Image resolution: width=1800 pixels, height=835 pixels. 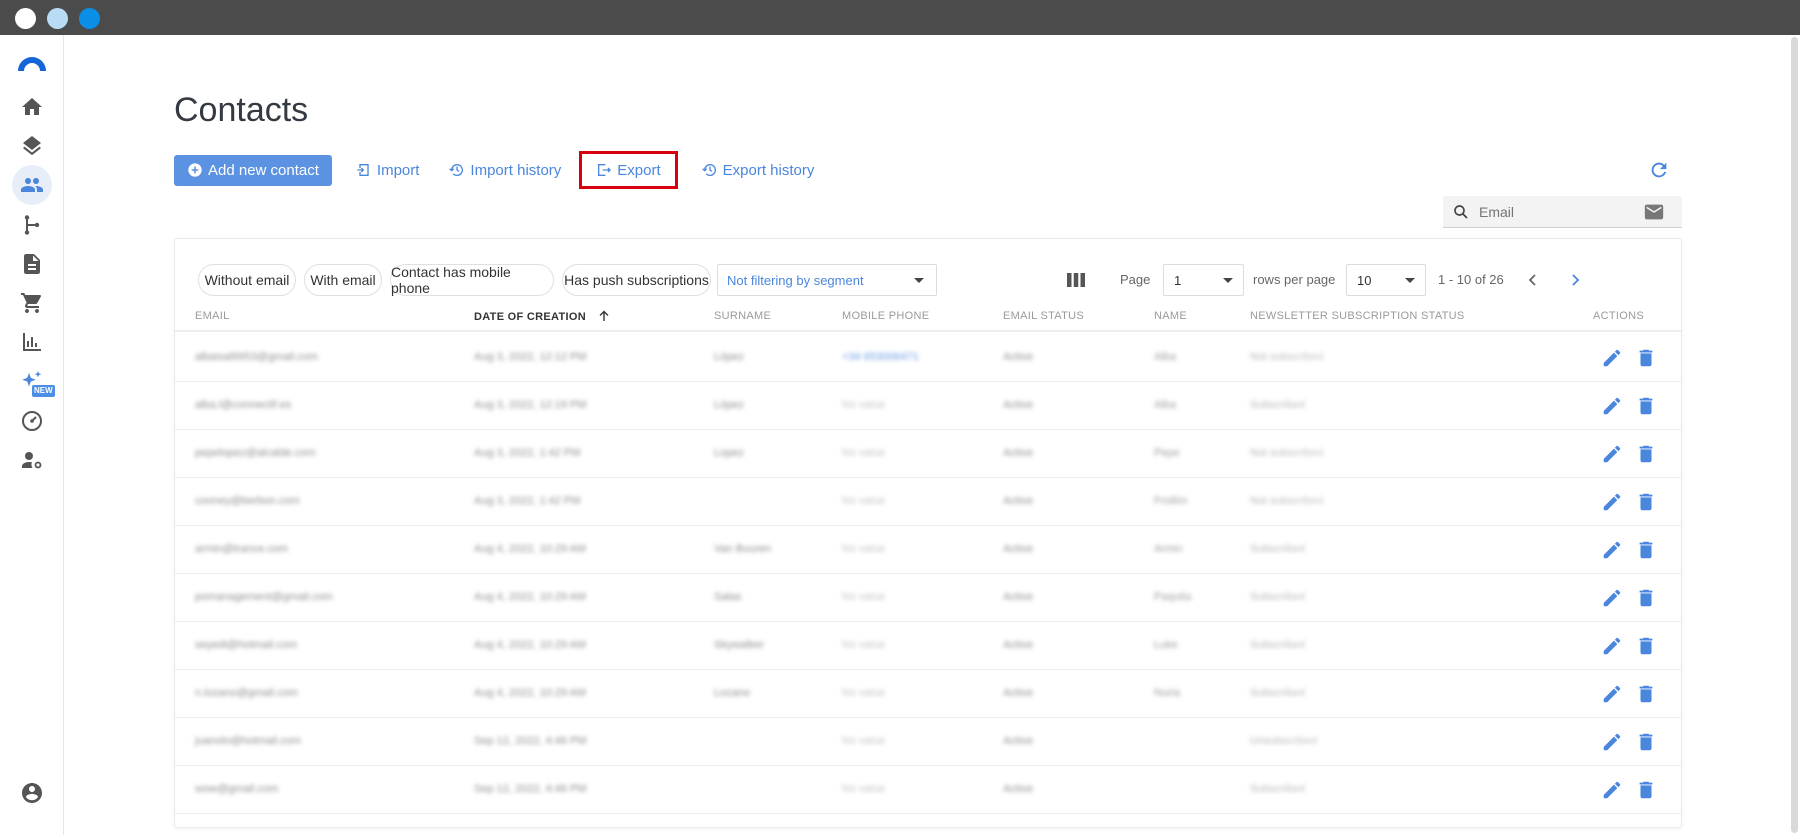 I want to click on sidebar-item-store, so click(x=32, y=303).